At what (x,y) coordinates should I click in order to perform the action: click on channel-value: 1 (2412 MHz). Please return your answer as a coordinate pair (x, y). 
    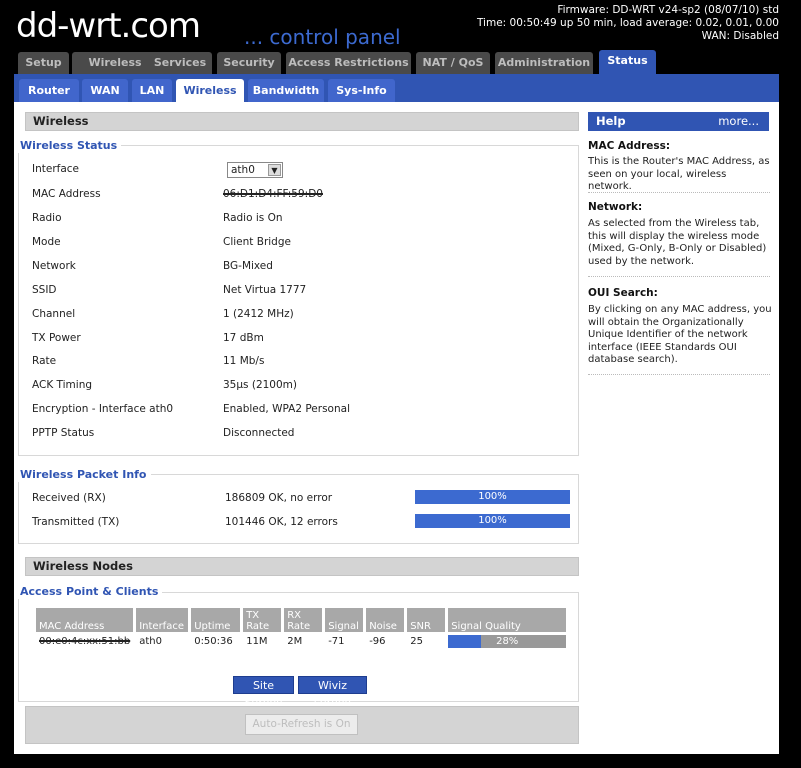
    Looking at the image, I should click on (258, 314).